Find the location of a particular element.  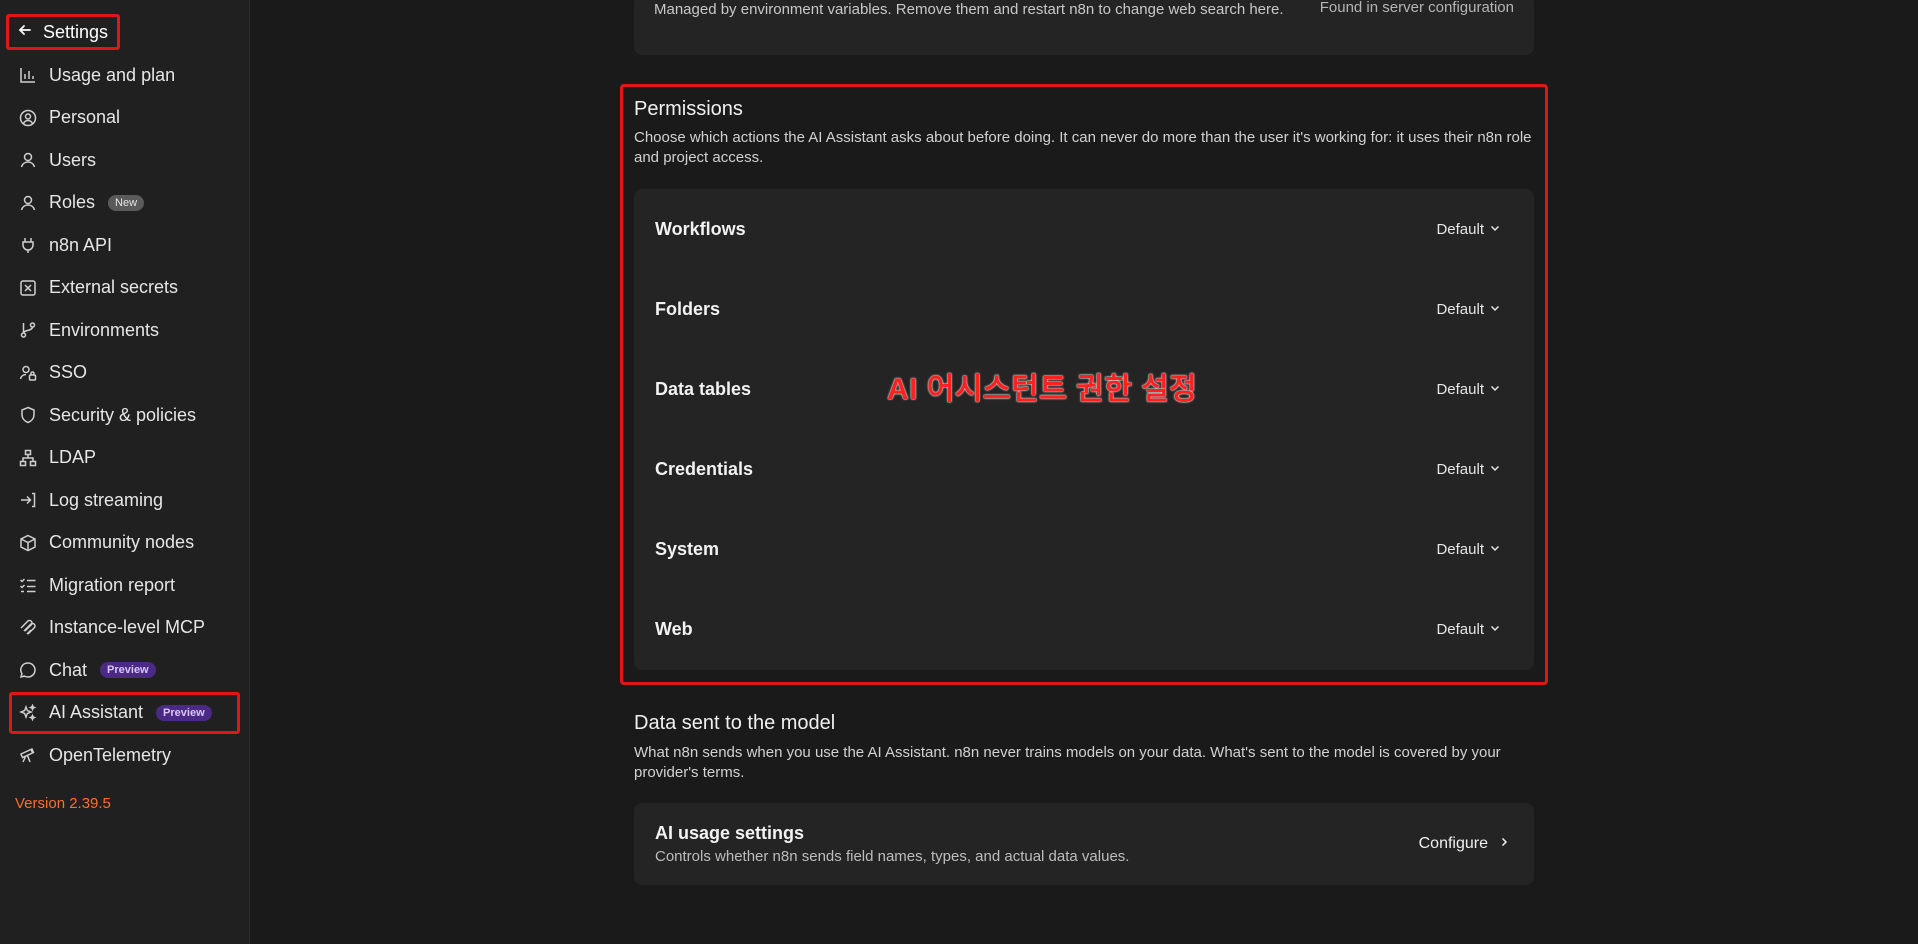

sidebar-item-external-secrets: External secrets is located at coordinates (125, 288).